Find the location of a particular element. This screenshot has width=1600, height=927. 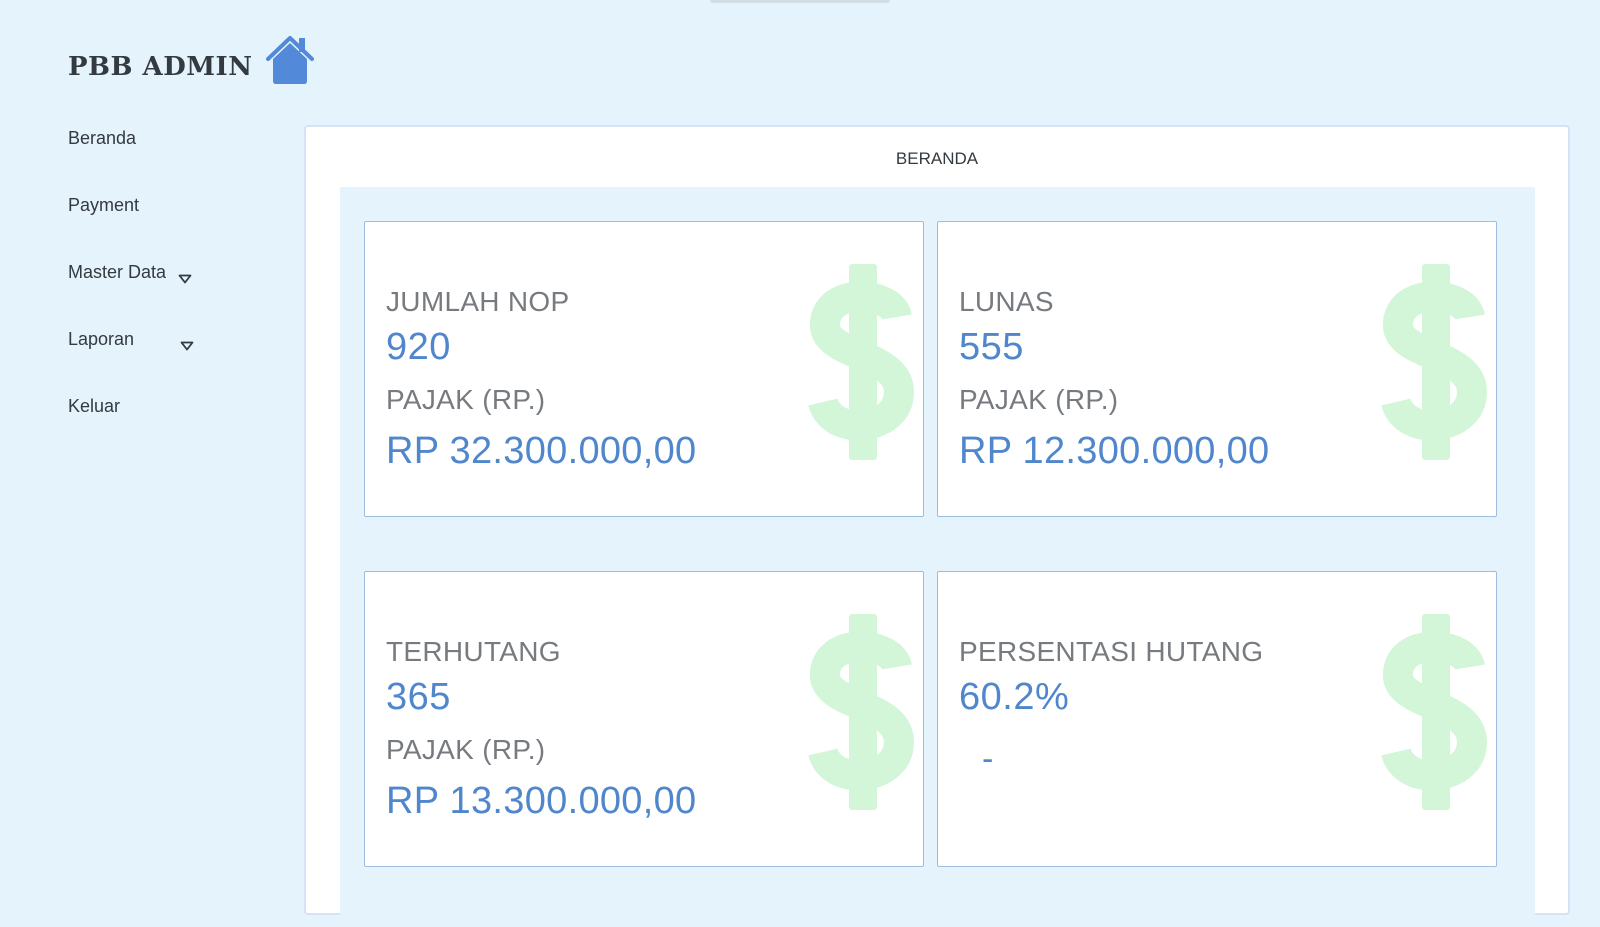

card-label: TERHUTANG is located at coordinates (473, 651).